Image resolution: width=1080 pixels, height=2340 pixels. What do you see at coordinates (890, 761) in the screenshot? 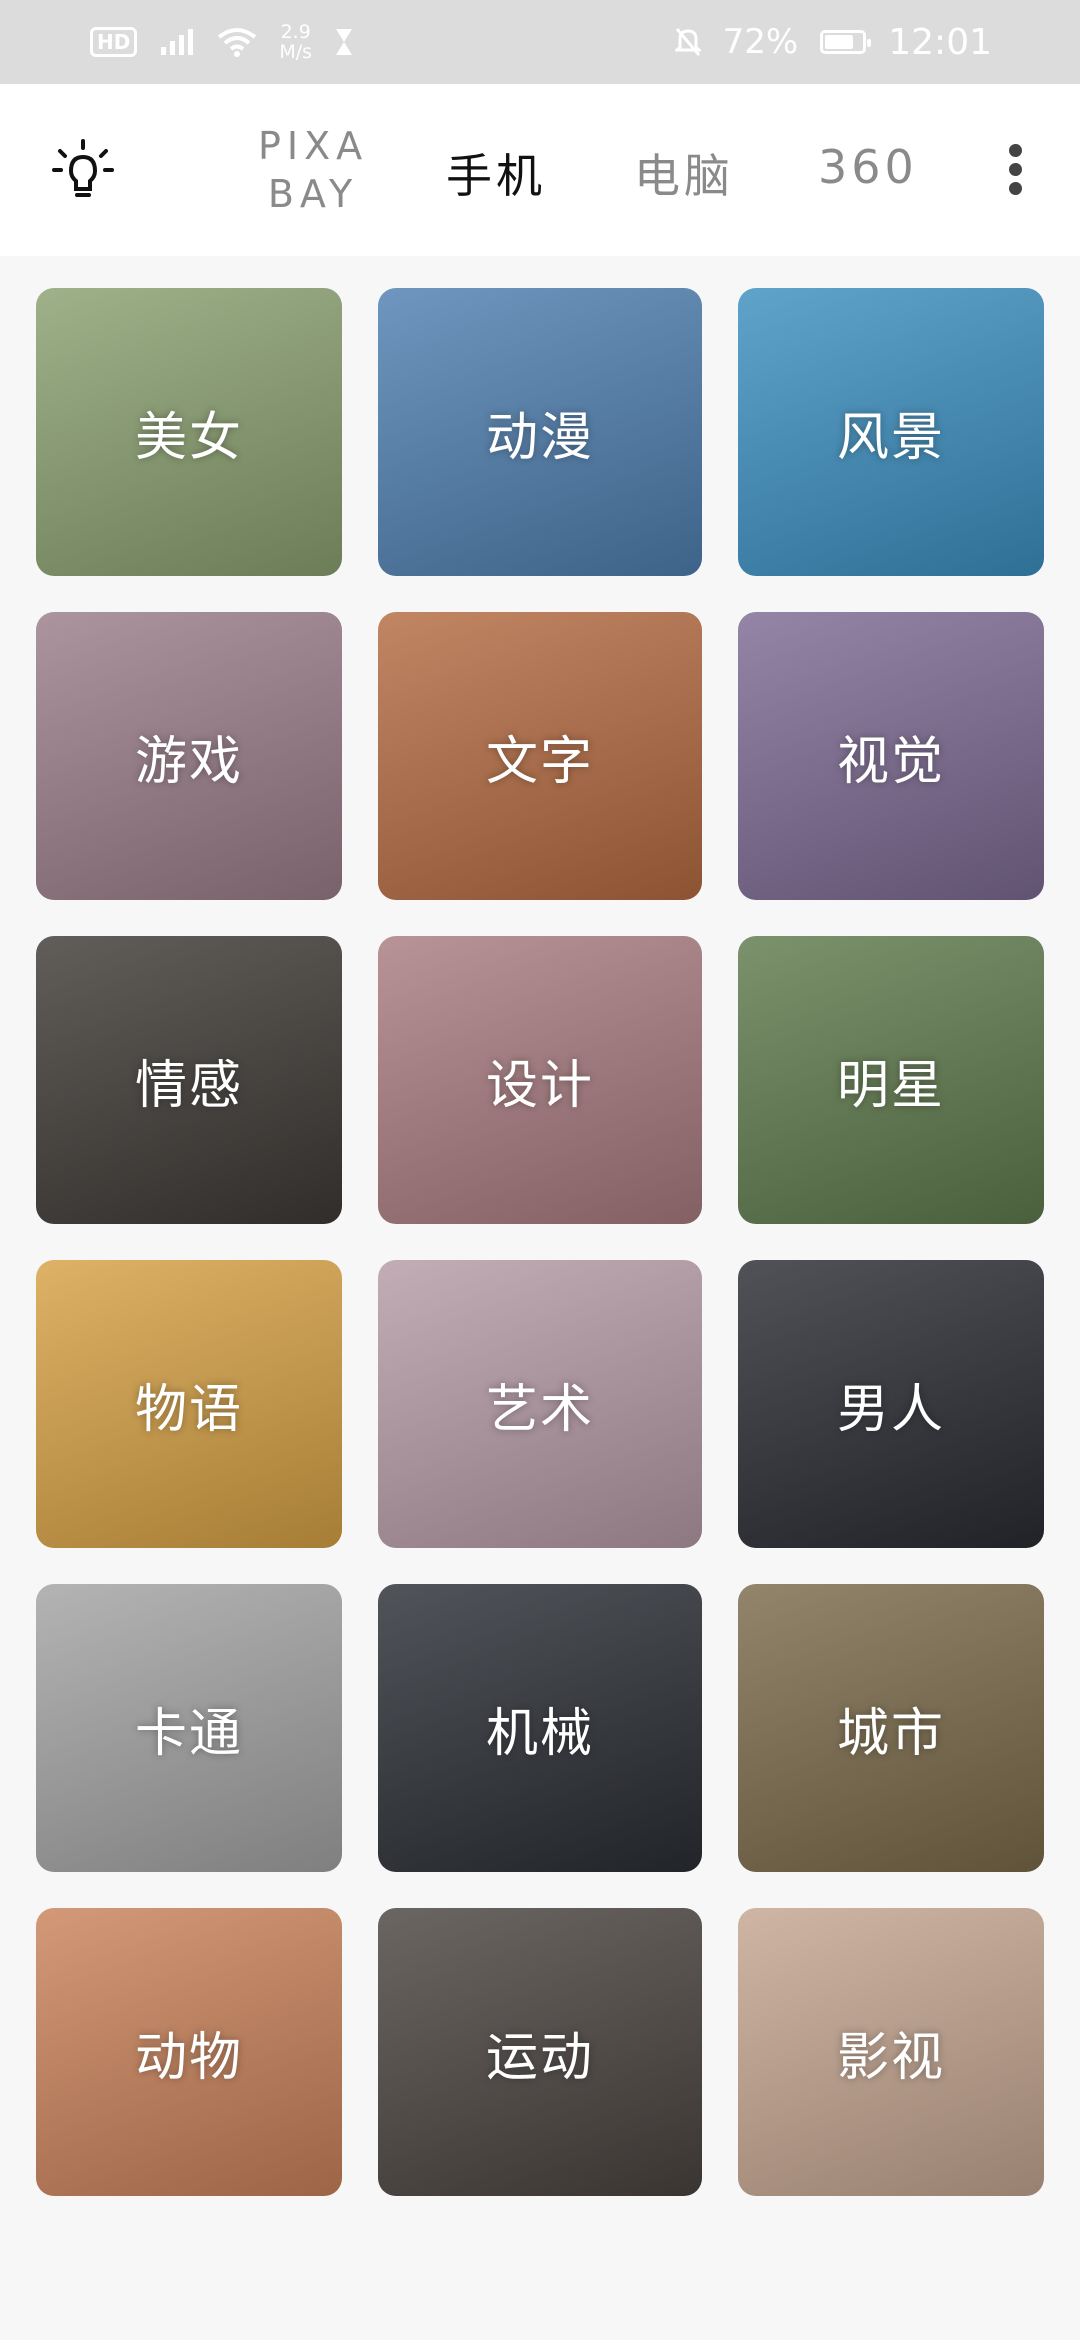
I see `category-label: 视觉` at bounding box center [890, 761].